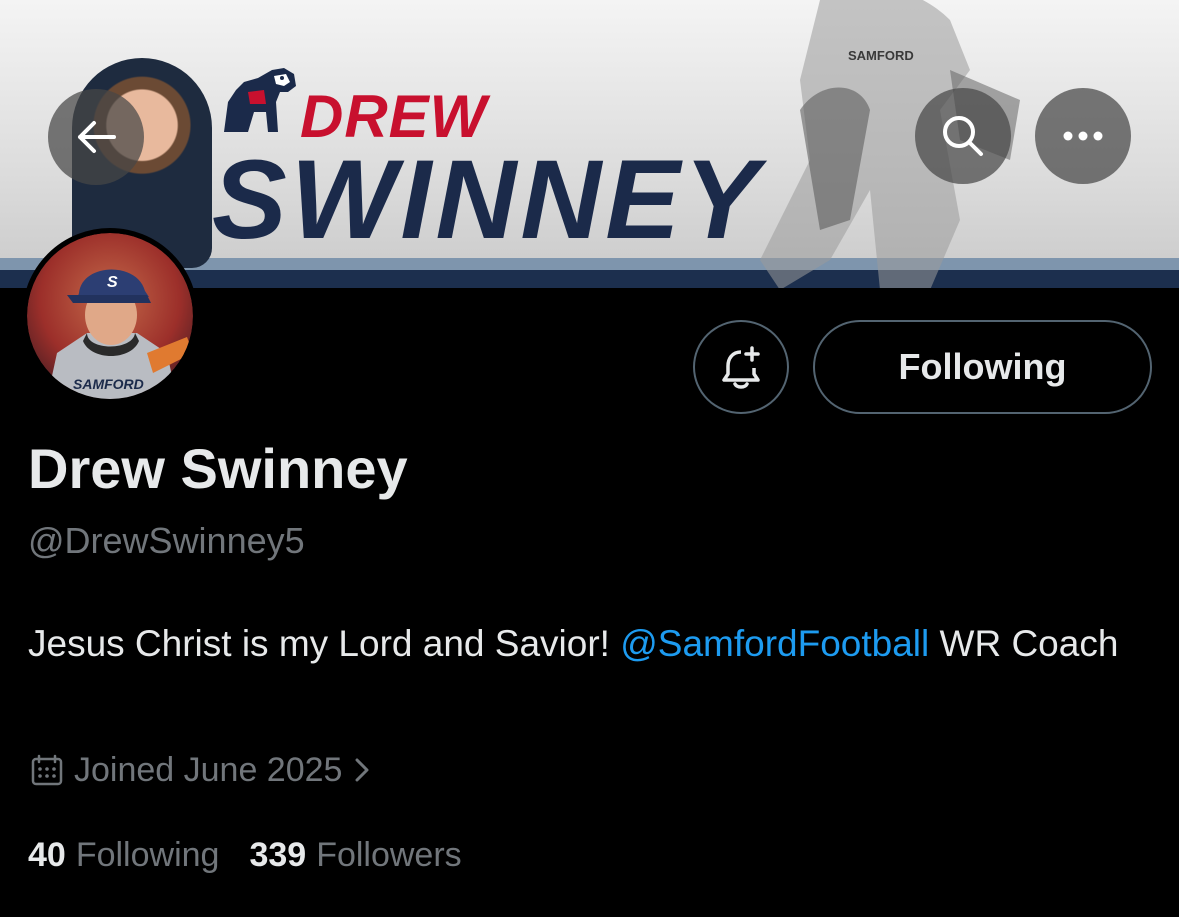 Image resolution: width=1179 pixels, height=917 pixels. I want to click on display-name: Drew Swinney, so click(218, 468).